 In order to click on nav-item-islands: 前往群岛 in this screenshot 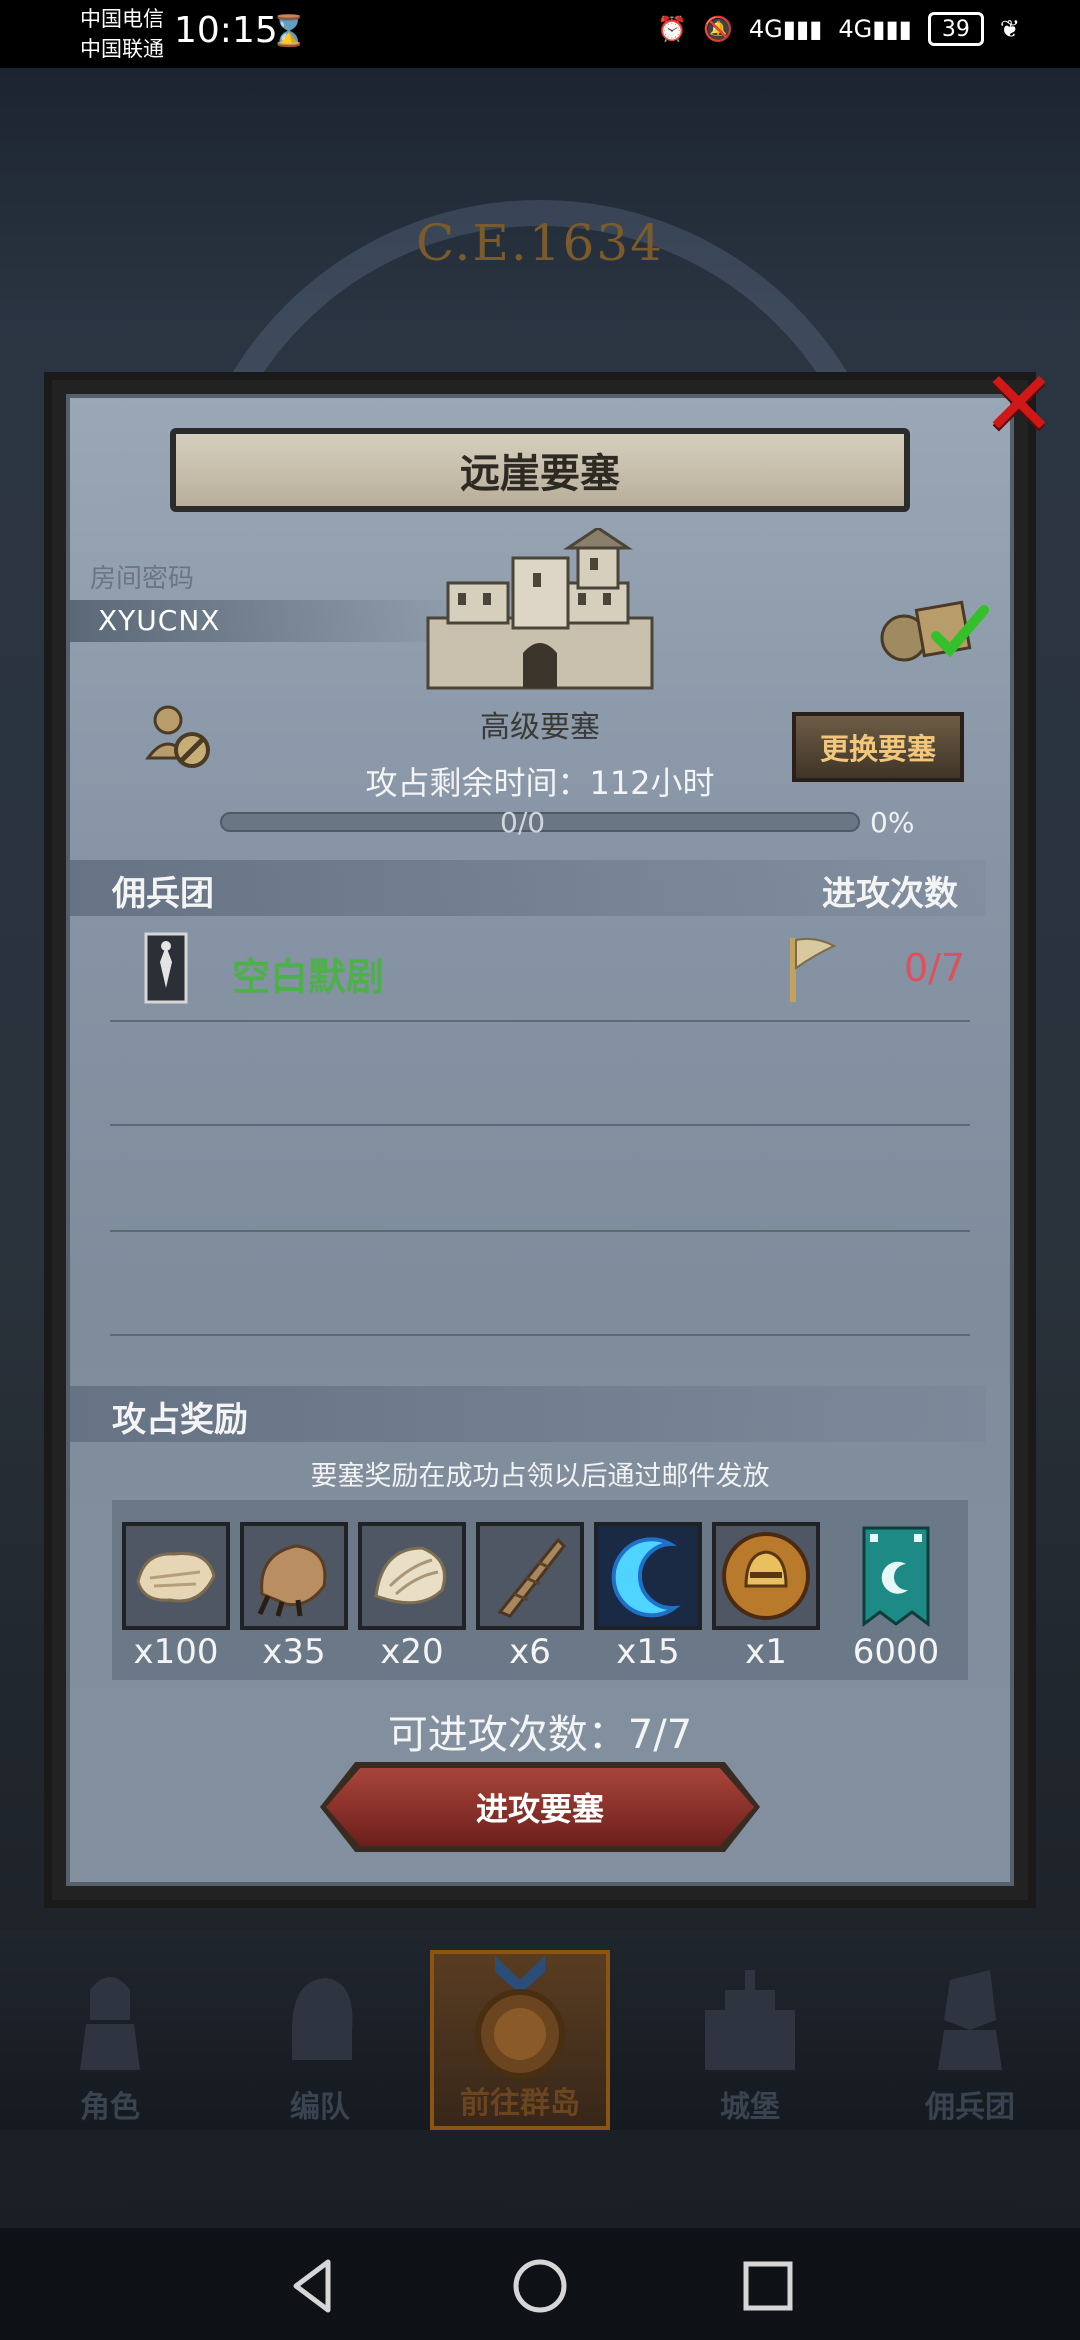, I will do `click(520, 2040)`.